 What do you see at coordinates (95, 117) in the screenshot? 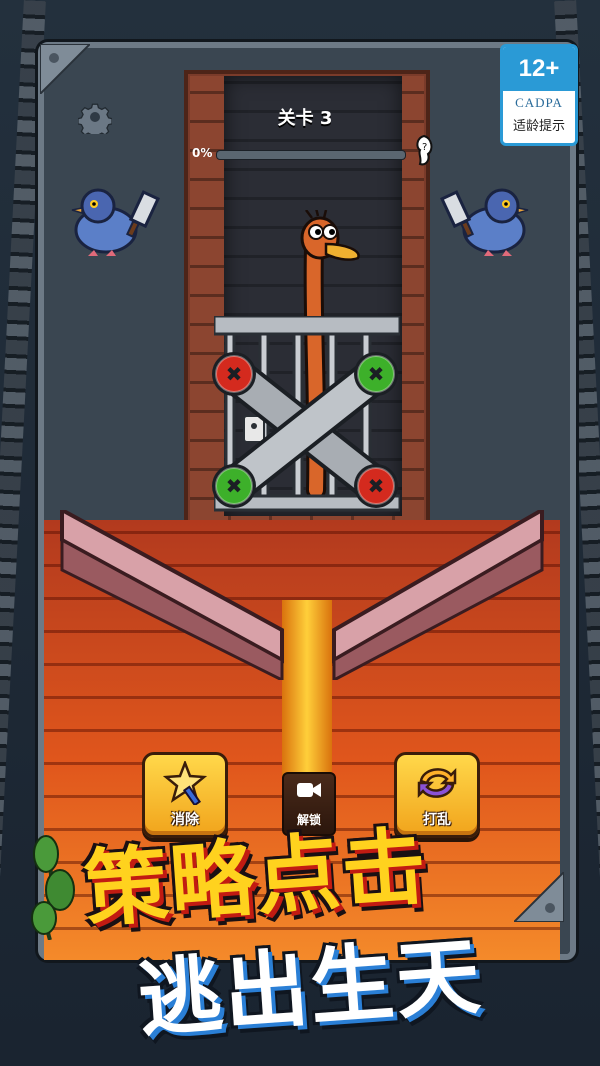
I see `settings-gear-icon` at bounding box center [95, 117].